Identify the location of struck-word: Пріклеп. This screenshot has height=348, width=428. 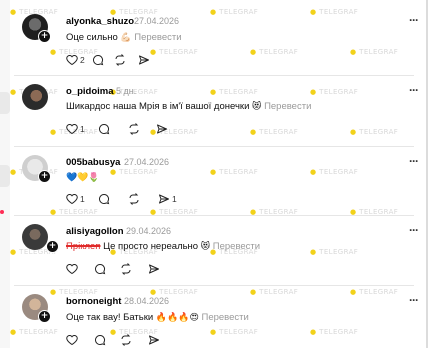
(83, 246).